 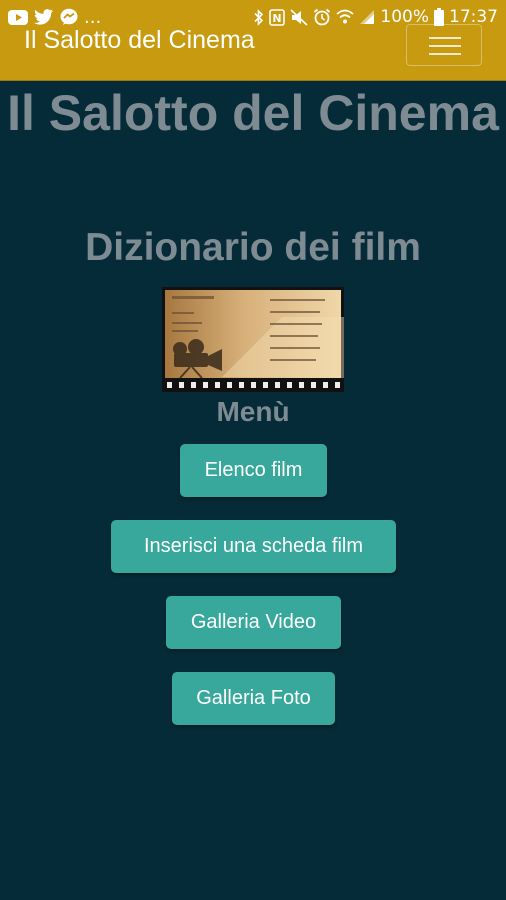 I want to click on page-subtitle: Dizionario dei film, so click(x=253, y=247).